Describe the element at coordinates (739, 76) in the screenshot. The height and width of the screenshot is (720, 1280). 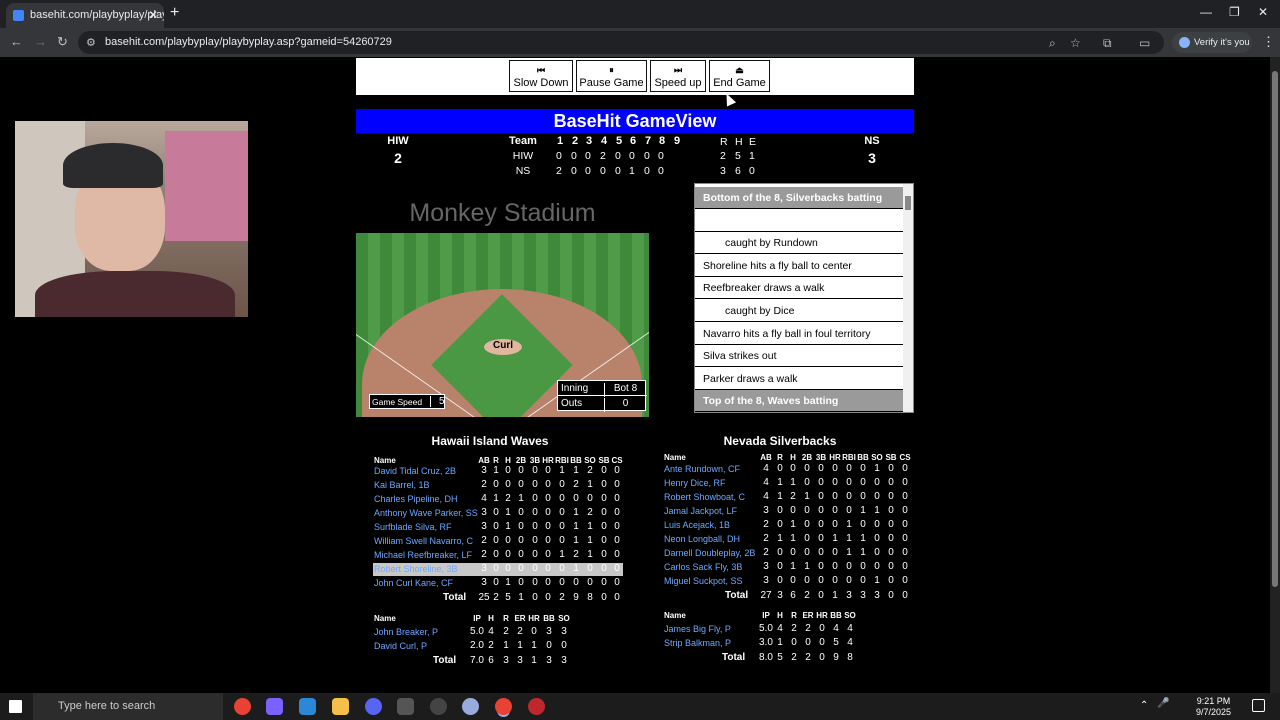
I see `end-game-button: ⏏ End Game` at that location.